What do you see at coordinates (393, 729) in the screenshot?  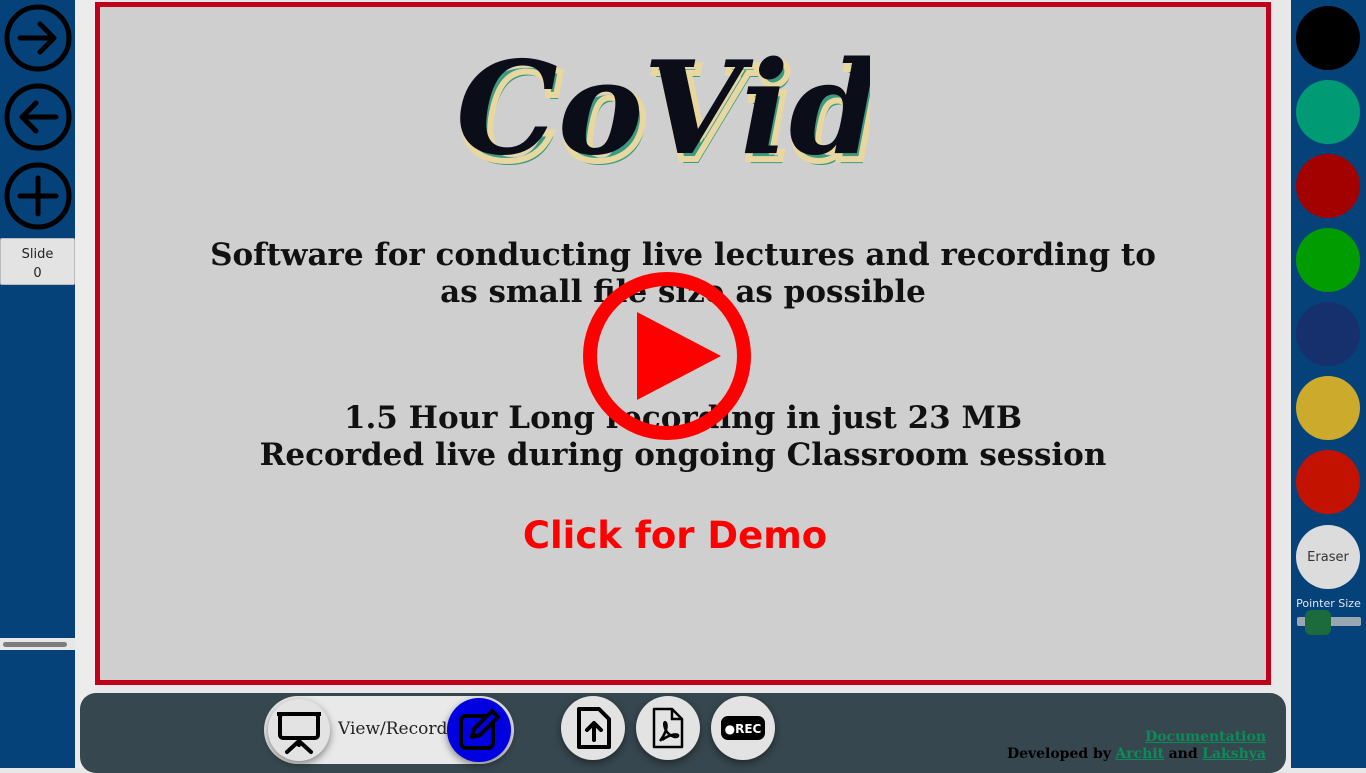 I see `view-record-label: View/Record` at bounding box center [393, 729].